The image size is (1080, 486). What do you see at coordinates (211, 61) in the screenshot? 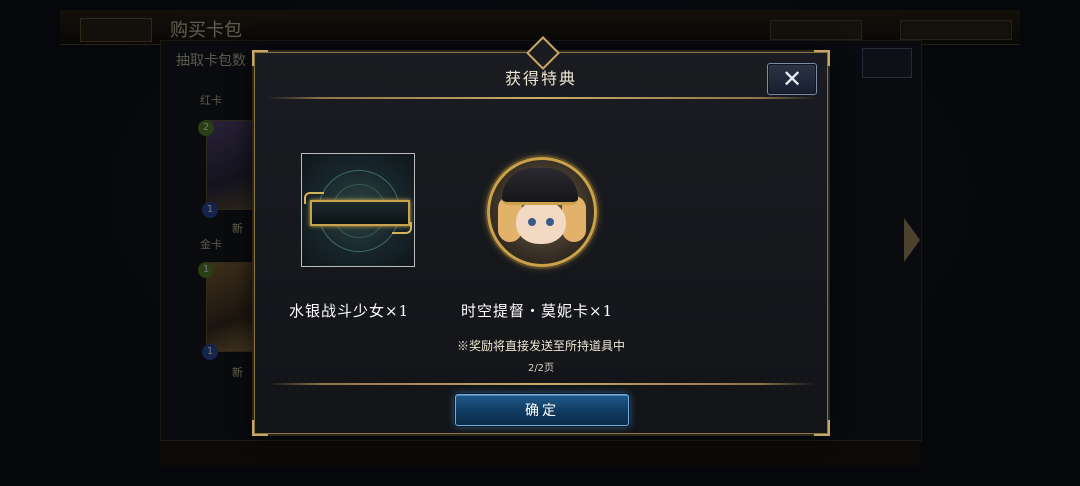
I see `pack-count-label: 抽取卡包数` at bounding box center [211, 61].